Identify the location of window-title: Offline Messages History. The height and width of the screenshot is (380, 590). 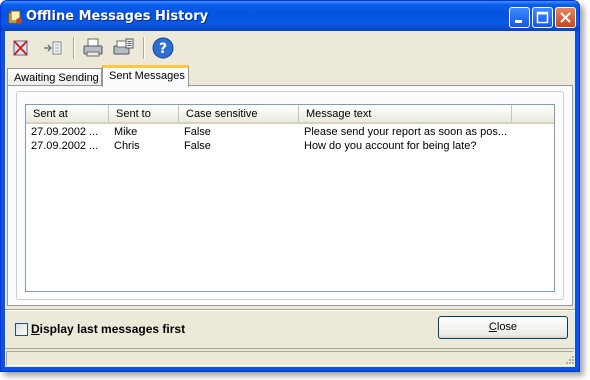
(117, 16).